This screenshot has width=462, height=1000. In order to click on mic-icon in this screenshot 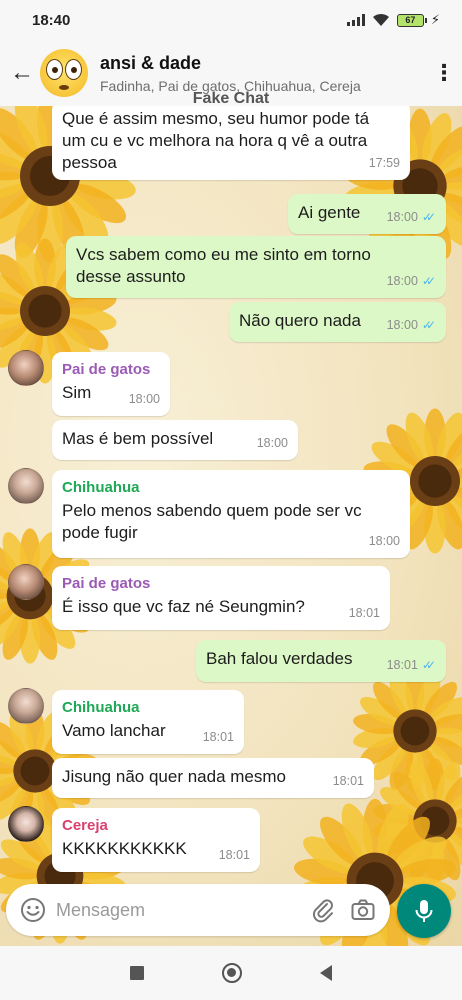, I will do `click(424, 911)`.